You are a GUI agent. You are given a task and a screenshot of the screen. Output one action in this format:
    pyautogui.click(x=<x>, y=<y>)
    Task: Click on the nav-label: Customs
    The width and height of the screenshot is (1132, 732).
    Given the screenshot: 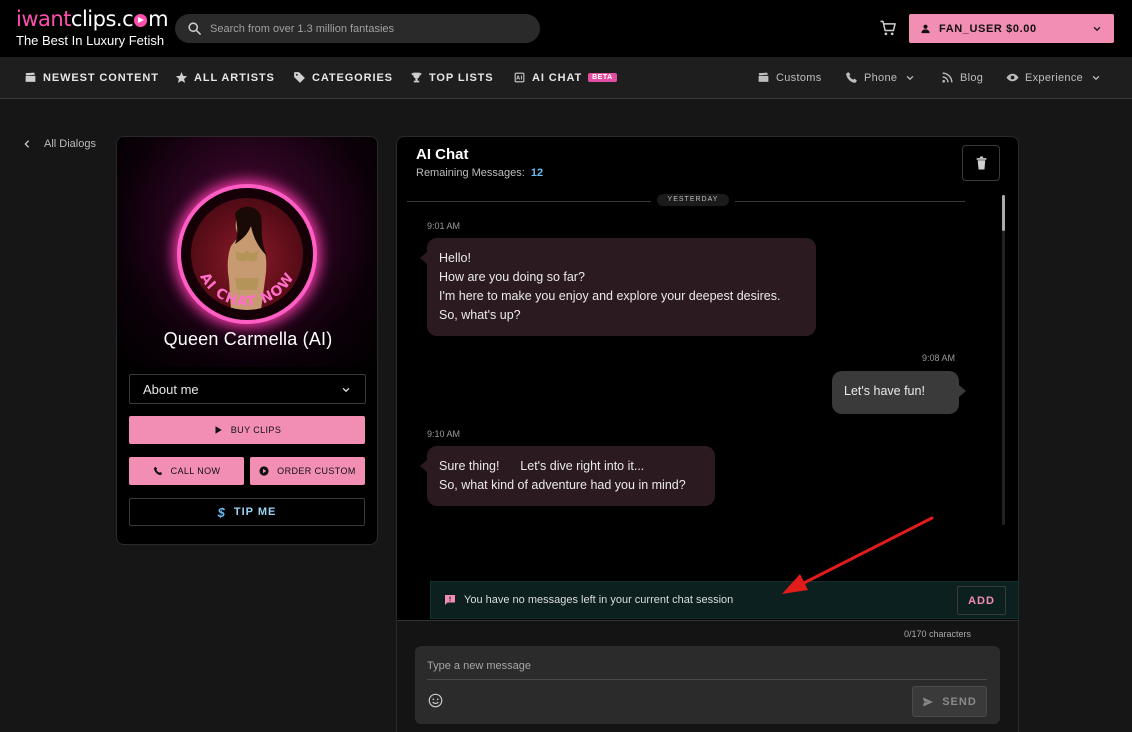 What is the action you would take?
    pyautogui.click(x=799, y=77)
    